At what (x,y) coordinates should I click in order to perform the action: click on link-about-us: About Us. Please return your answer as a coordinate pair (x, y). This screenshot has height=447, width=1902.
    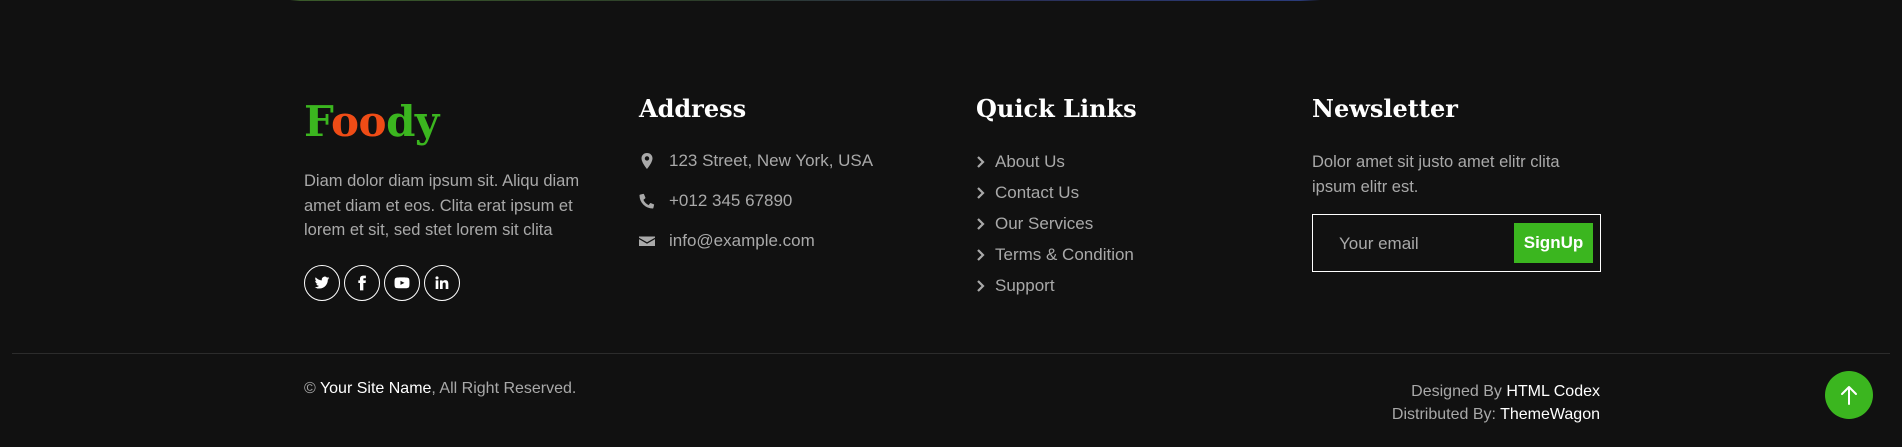
    Looking at the image, I should click on (1020, 162).